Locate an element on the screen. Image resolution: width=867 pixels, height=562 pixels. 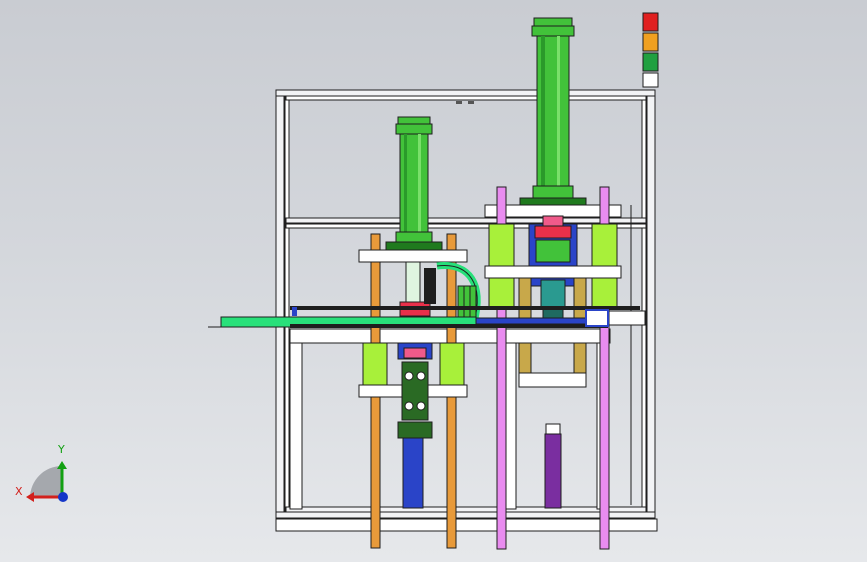
purple-cylinder is located at coordinates (553, 466).